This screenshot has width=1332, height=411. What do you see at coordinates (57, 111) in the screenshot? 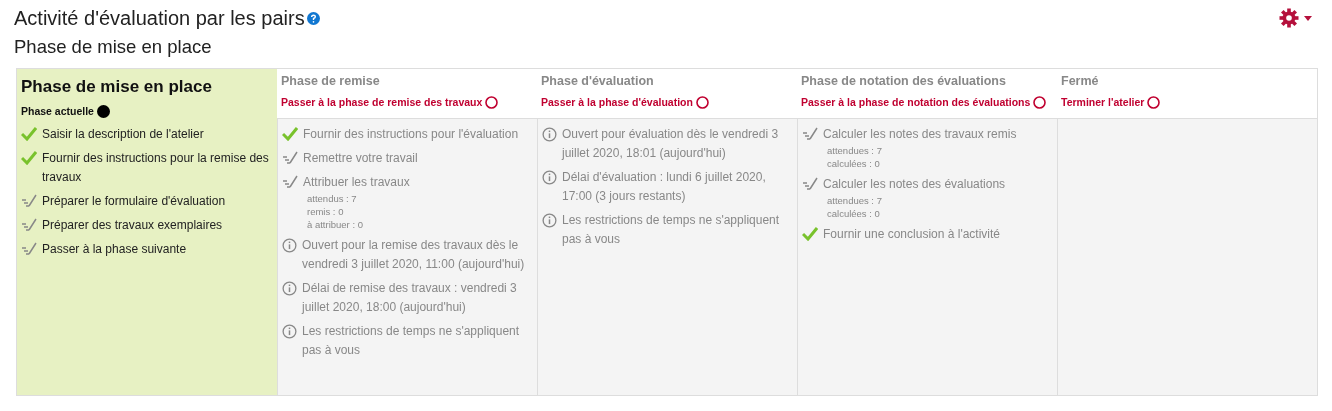
I see `phase-status: Phase actuelle` at bounding box center [57, 111].